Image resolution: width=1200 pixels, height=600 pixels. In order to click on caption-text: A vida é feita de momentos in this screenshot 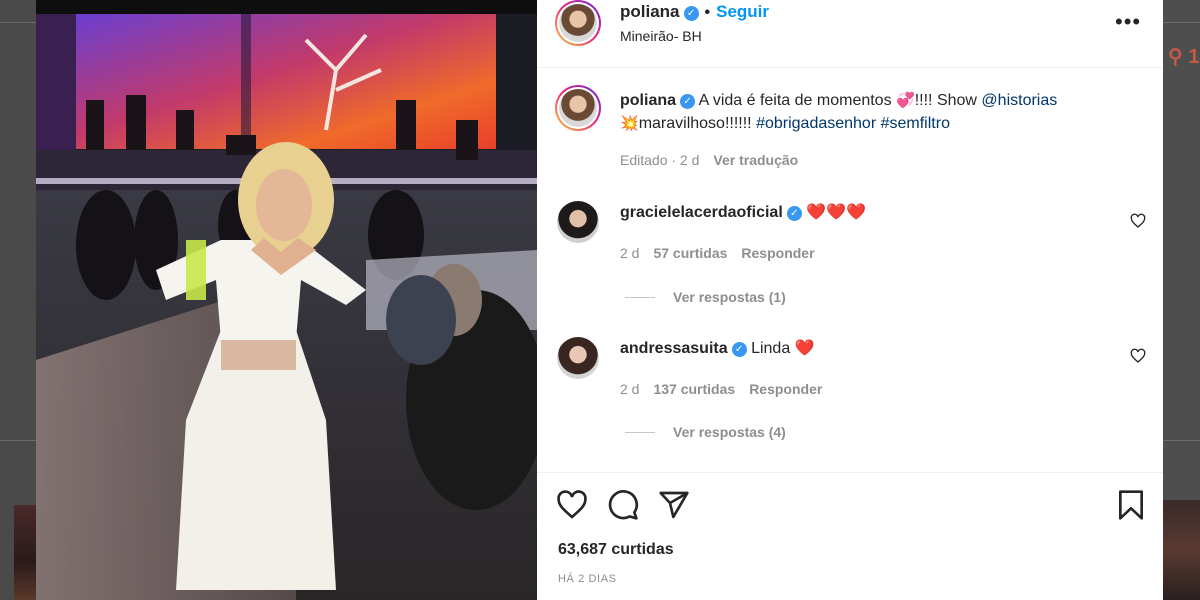, I will do `click(797, 100)`.